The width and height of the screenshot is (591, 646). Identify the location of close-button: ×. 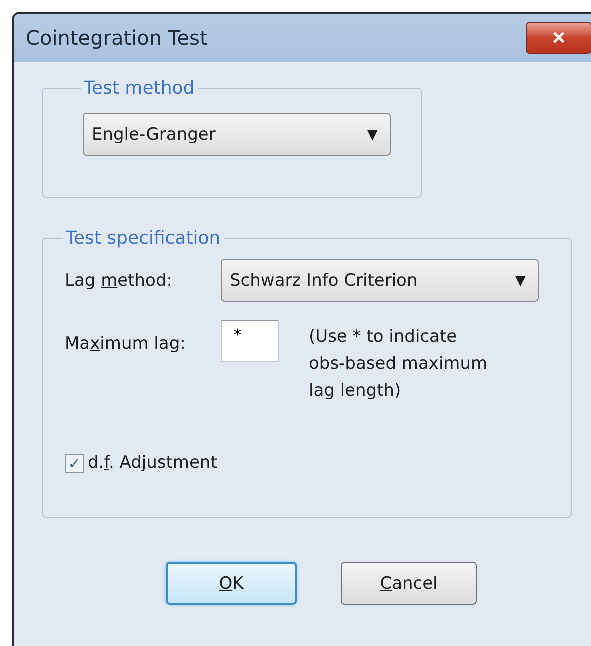
(558, 38).